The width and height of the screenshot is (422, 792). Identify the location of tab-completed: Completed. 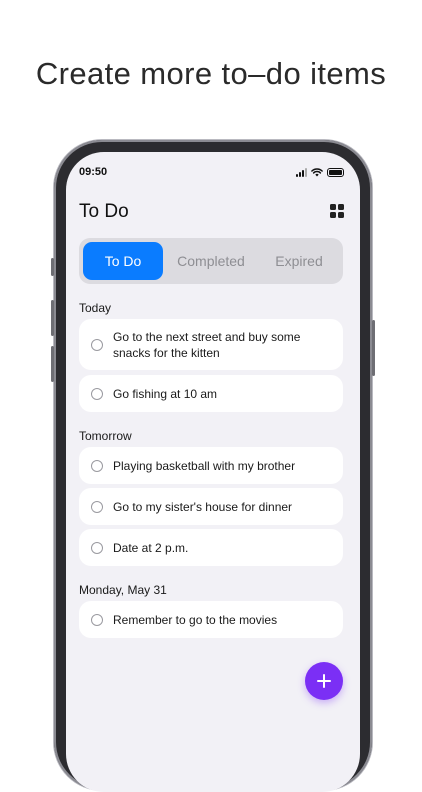
(211, 261).